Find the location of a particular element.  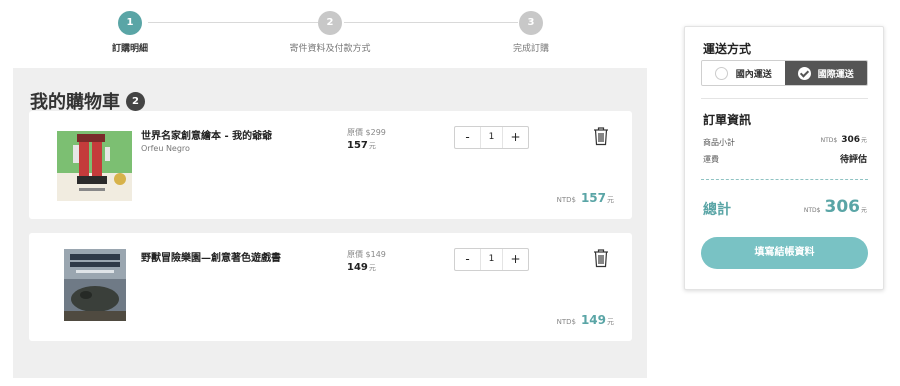

subtotal-label: 商品小計 is located at coordinates (719, 142).